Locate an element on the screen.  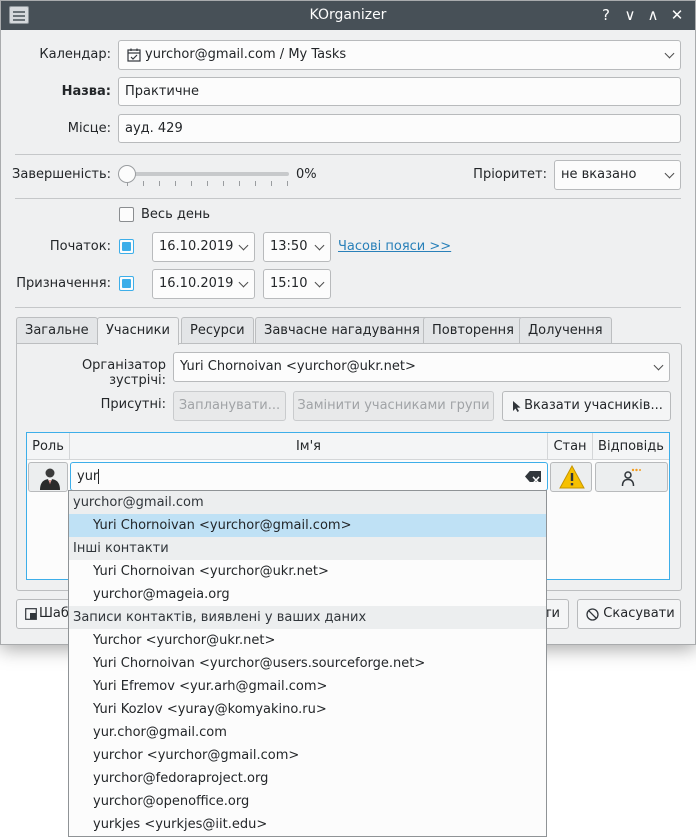
location-label: Місце: is located at coordinates (89, 128).